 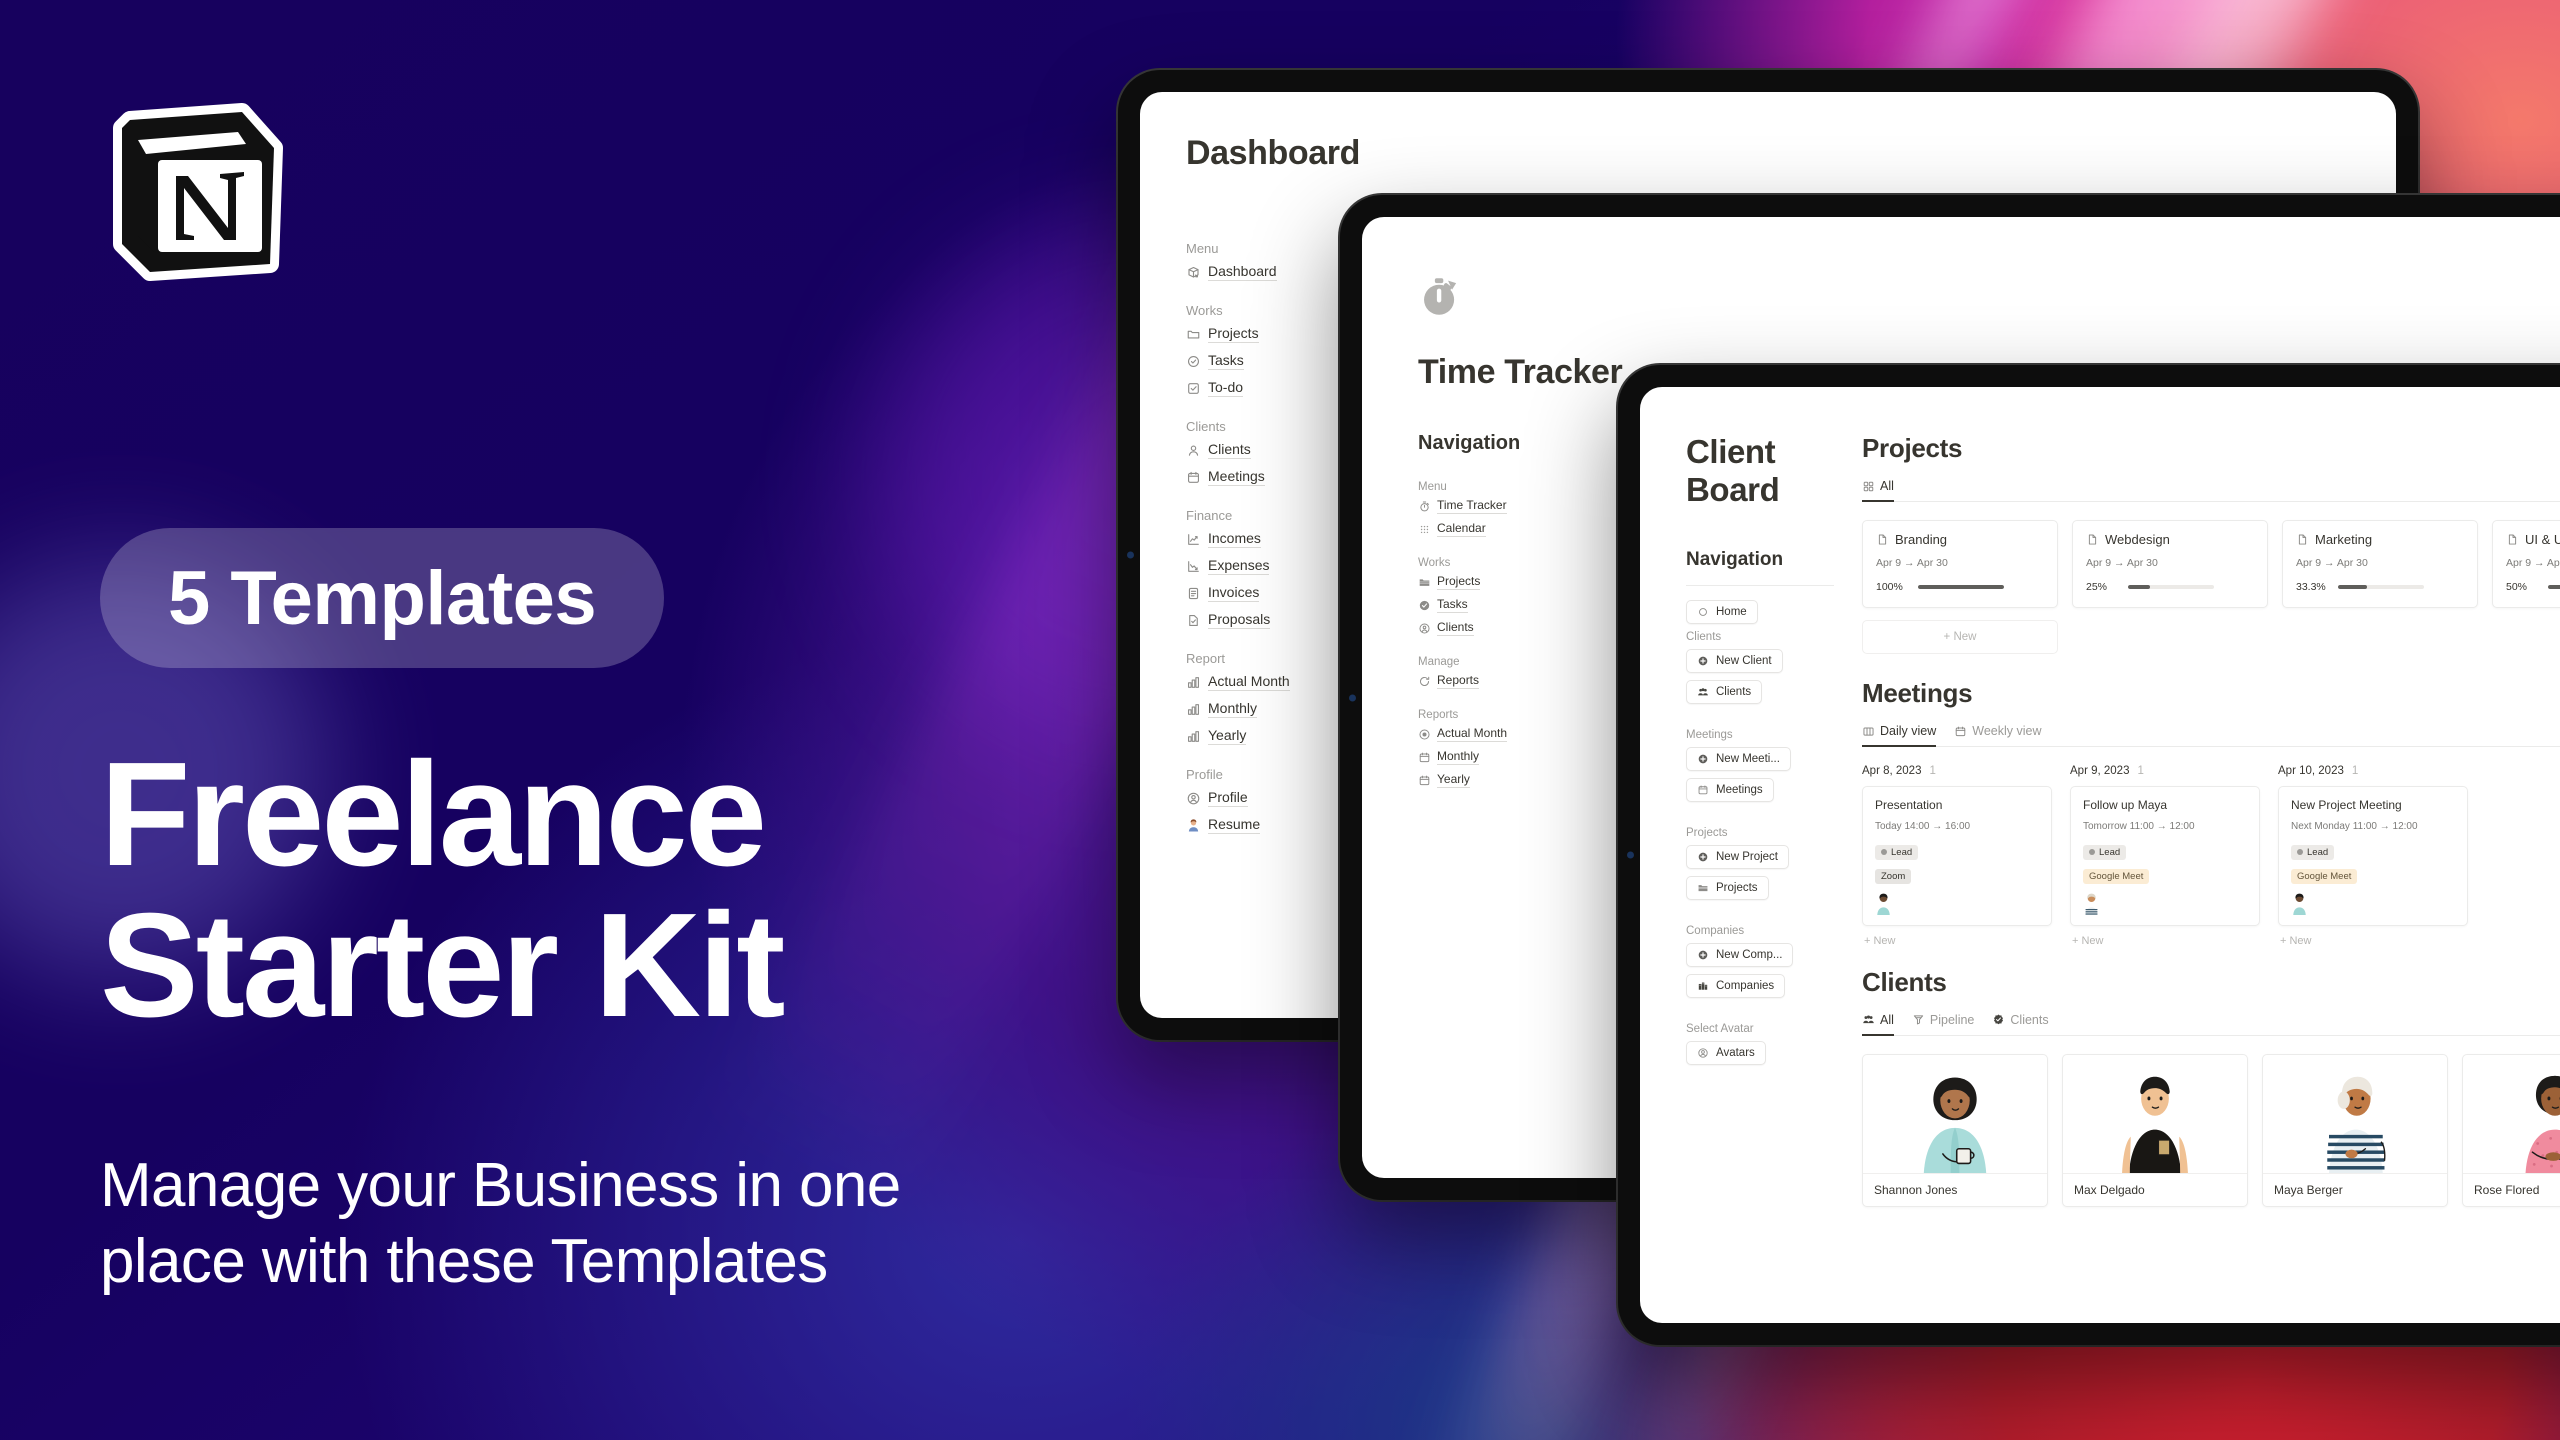 What do you see at coordinates (2526, 564) in the screenshot?
I see `project-card: UI & UX Design Apr 9 → Apr 30 50%` at bounding box center [2526, 564].